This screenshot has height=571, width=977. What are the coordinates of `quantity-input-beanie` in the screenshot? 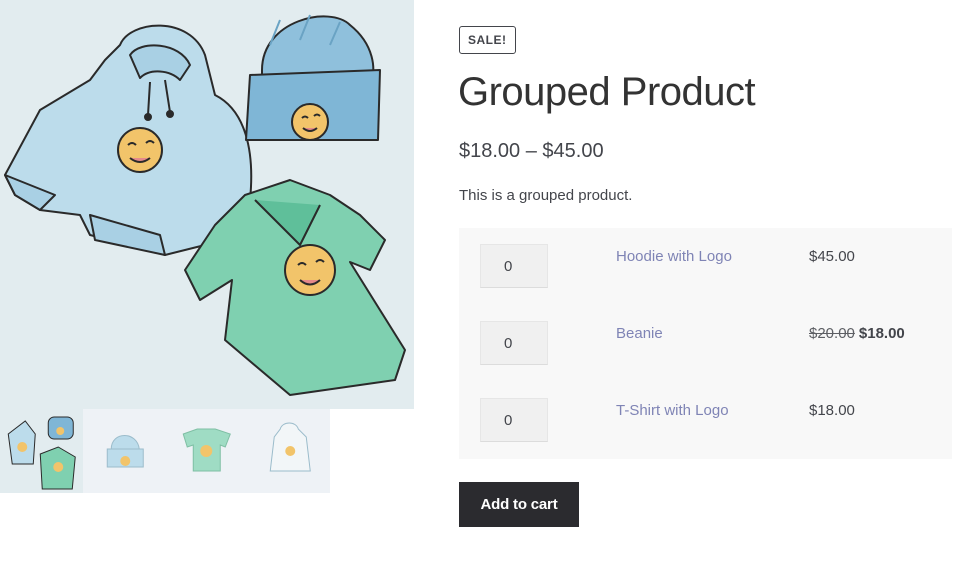 It's located at (514, 343).